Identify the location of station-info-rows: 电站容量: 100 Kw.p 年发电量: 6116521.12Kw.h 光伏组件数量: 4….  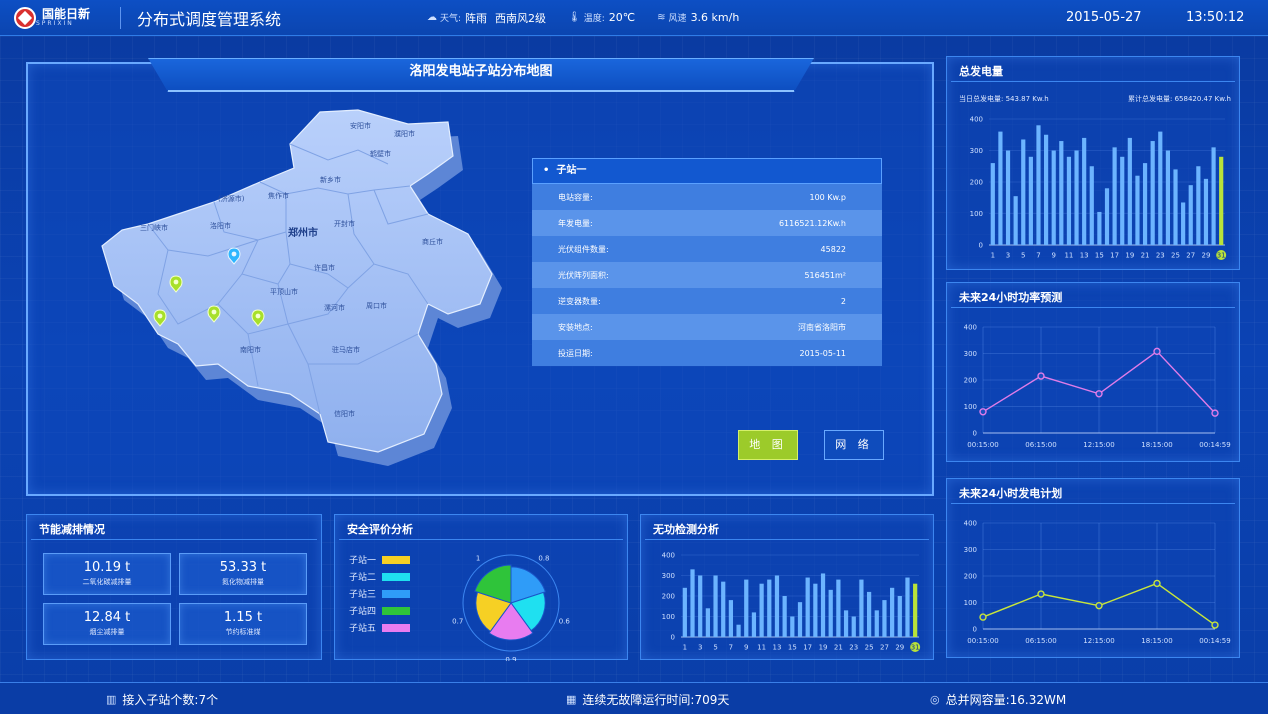
(707, 275).